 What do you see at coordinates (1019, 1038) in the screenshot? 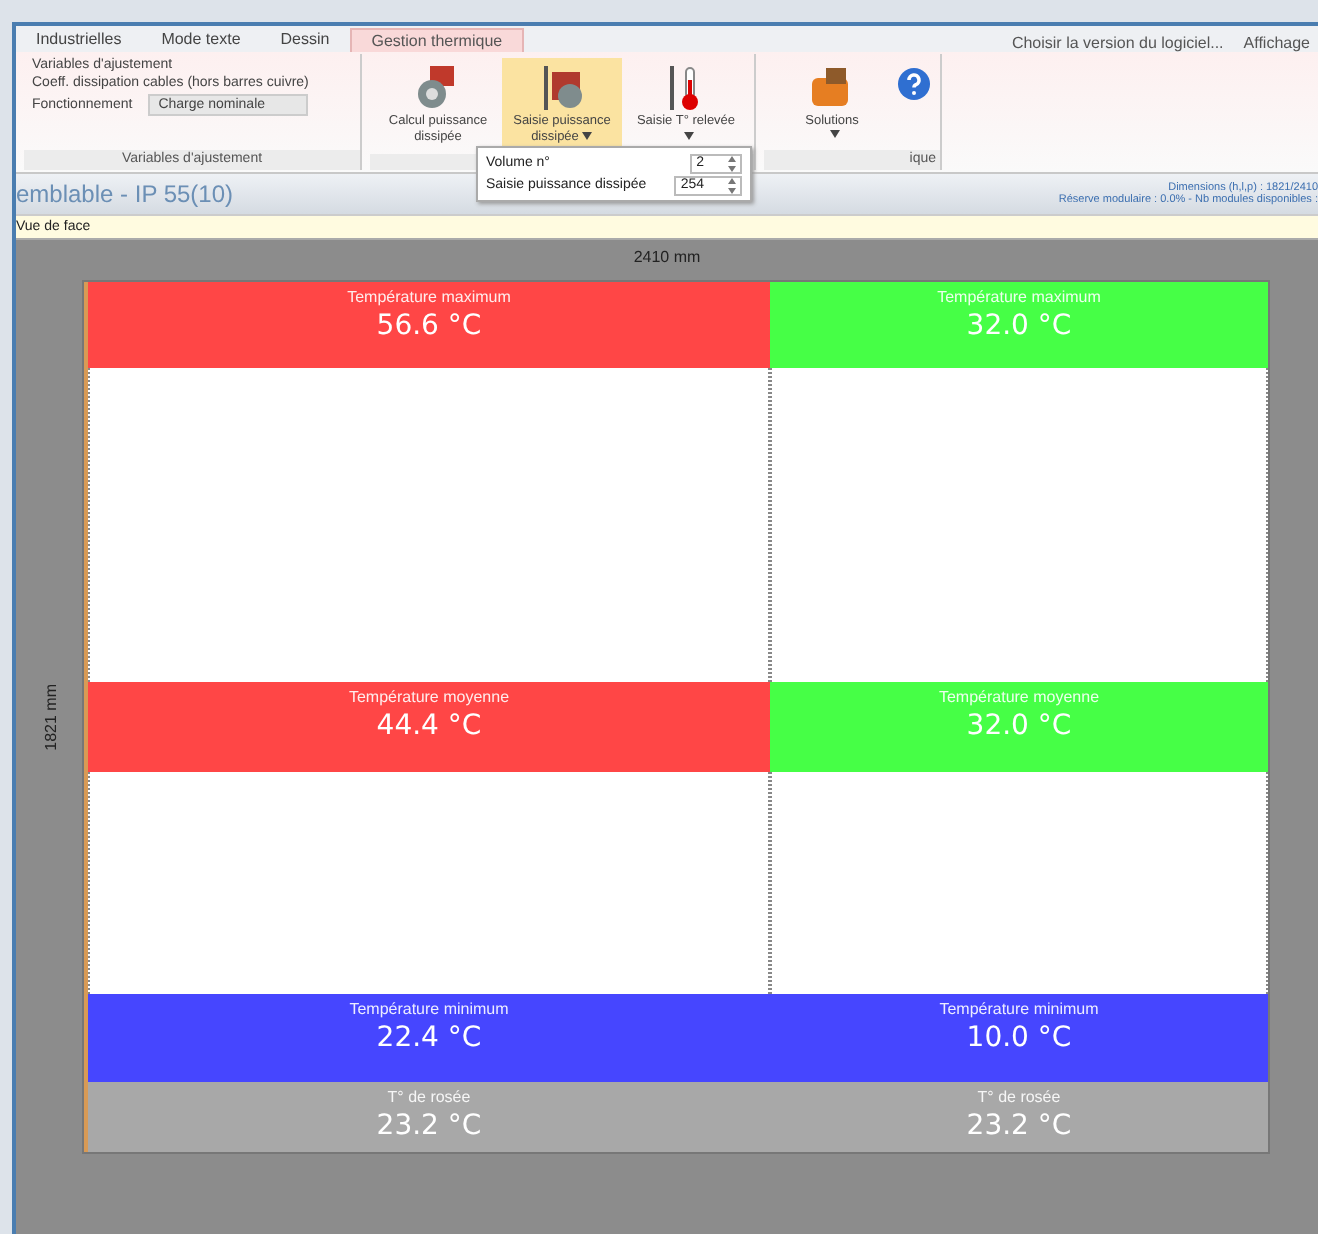
I see `temperature-band: Température minimum 10.0 °C` at bounding box center [1019, 1038].